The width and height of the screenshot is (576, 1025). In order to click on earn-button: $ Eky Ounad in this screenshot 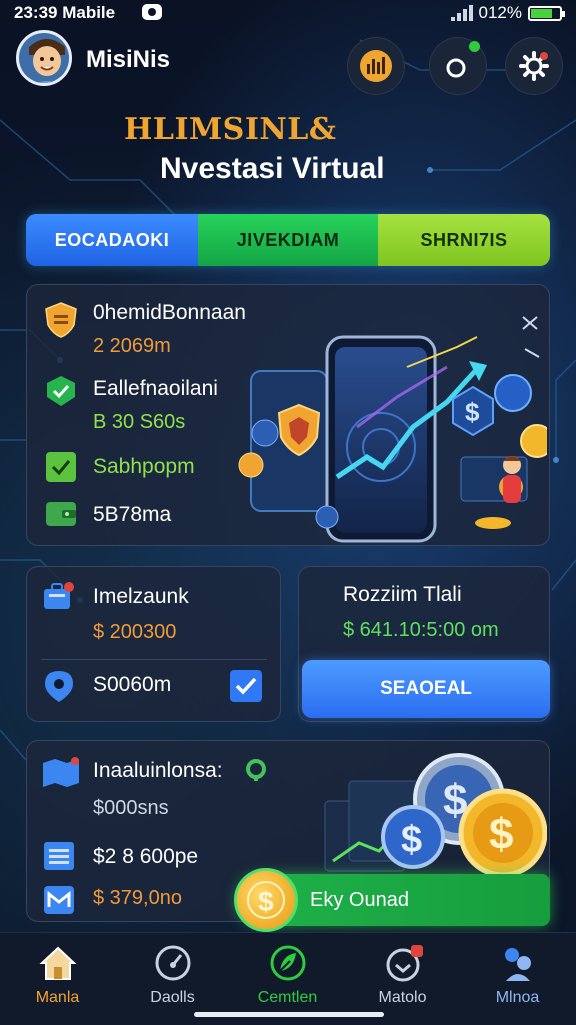, I will do `click(392, 900)`.